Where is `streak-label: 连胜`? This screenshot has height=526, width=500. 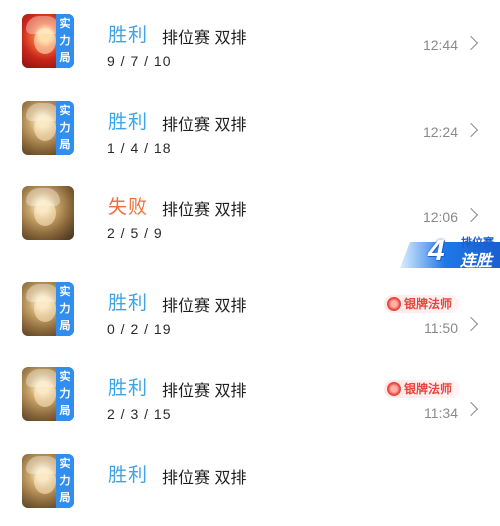 streak-label: 连胜 is located at coordinates (475, 261).